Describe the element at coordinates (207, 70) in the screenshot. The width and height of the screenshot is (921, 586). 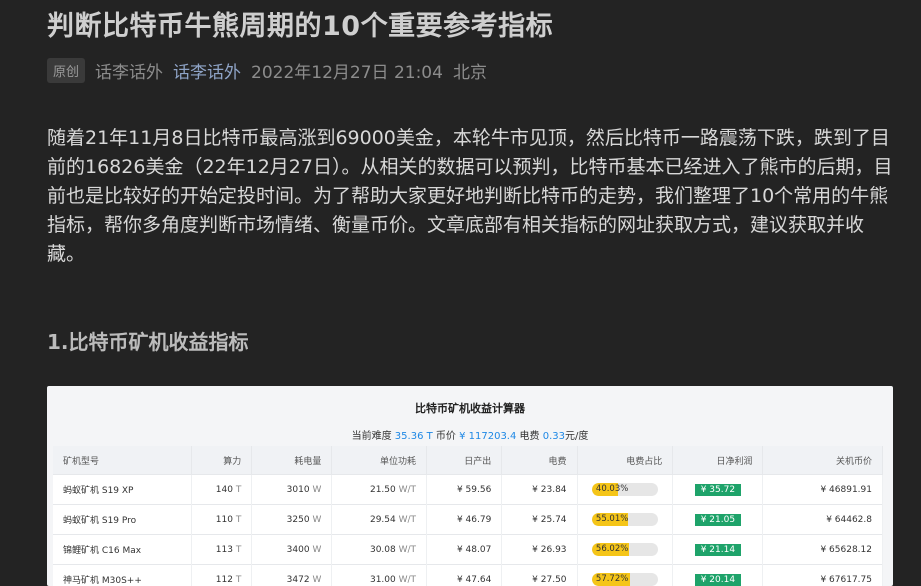
I see `account-link: 话李话外` at that location.